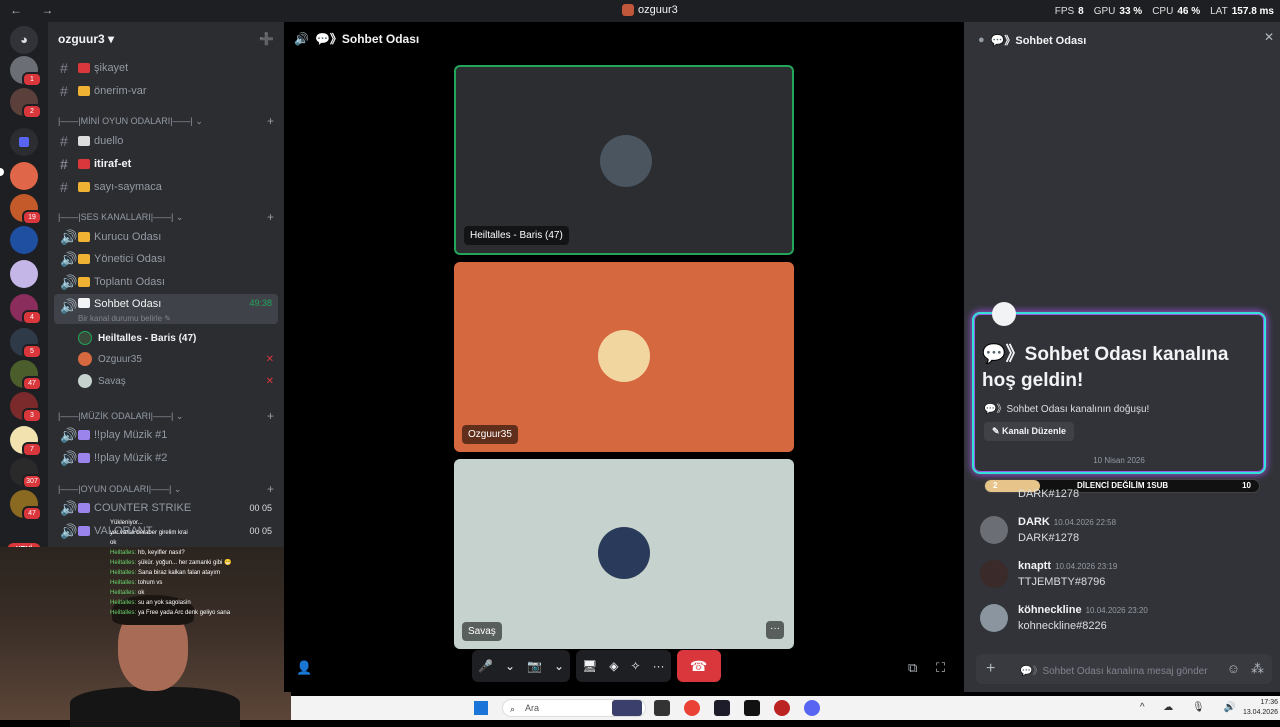 The image size is (1280, 727). What do you see at coordinates (636, 666) in the screenshot?
I see `soundboard-icon: ✧` at bounding box center [636, 666].